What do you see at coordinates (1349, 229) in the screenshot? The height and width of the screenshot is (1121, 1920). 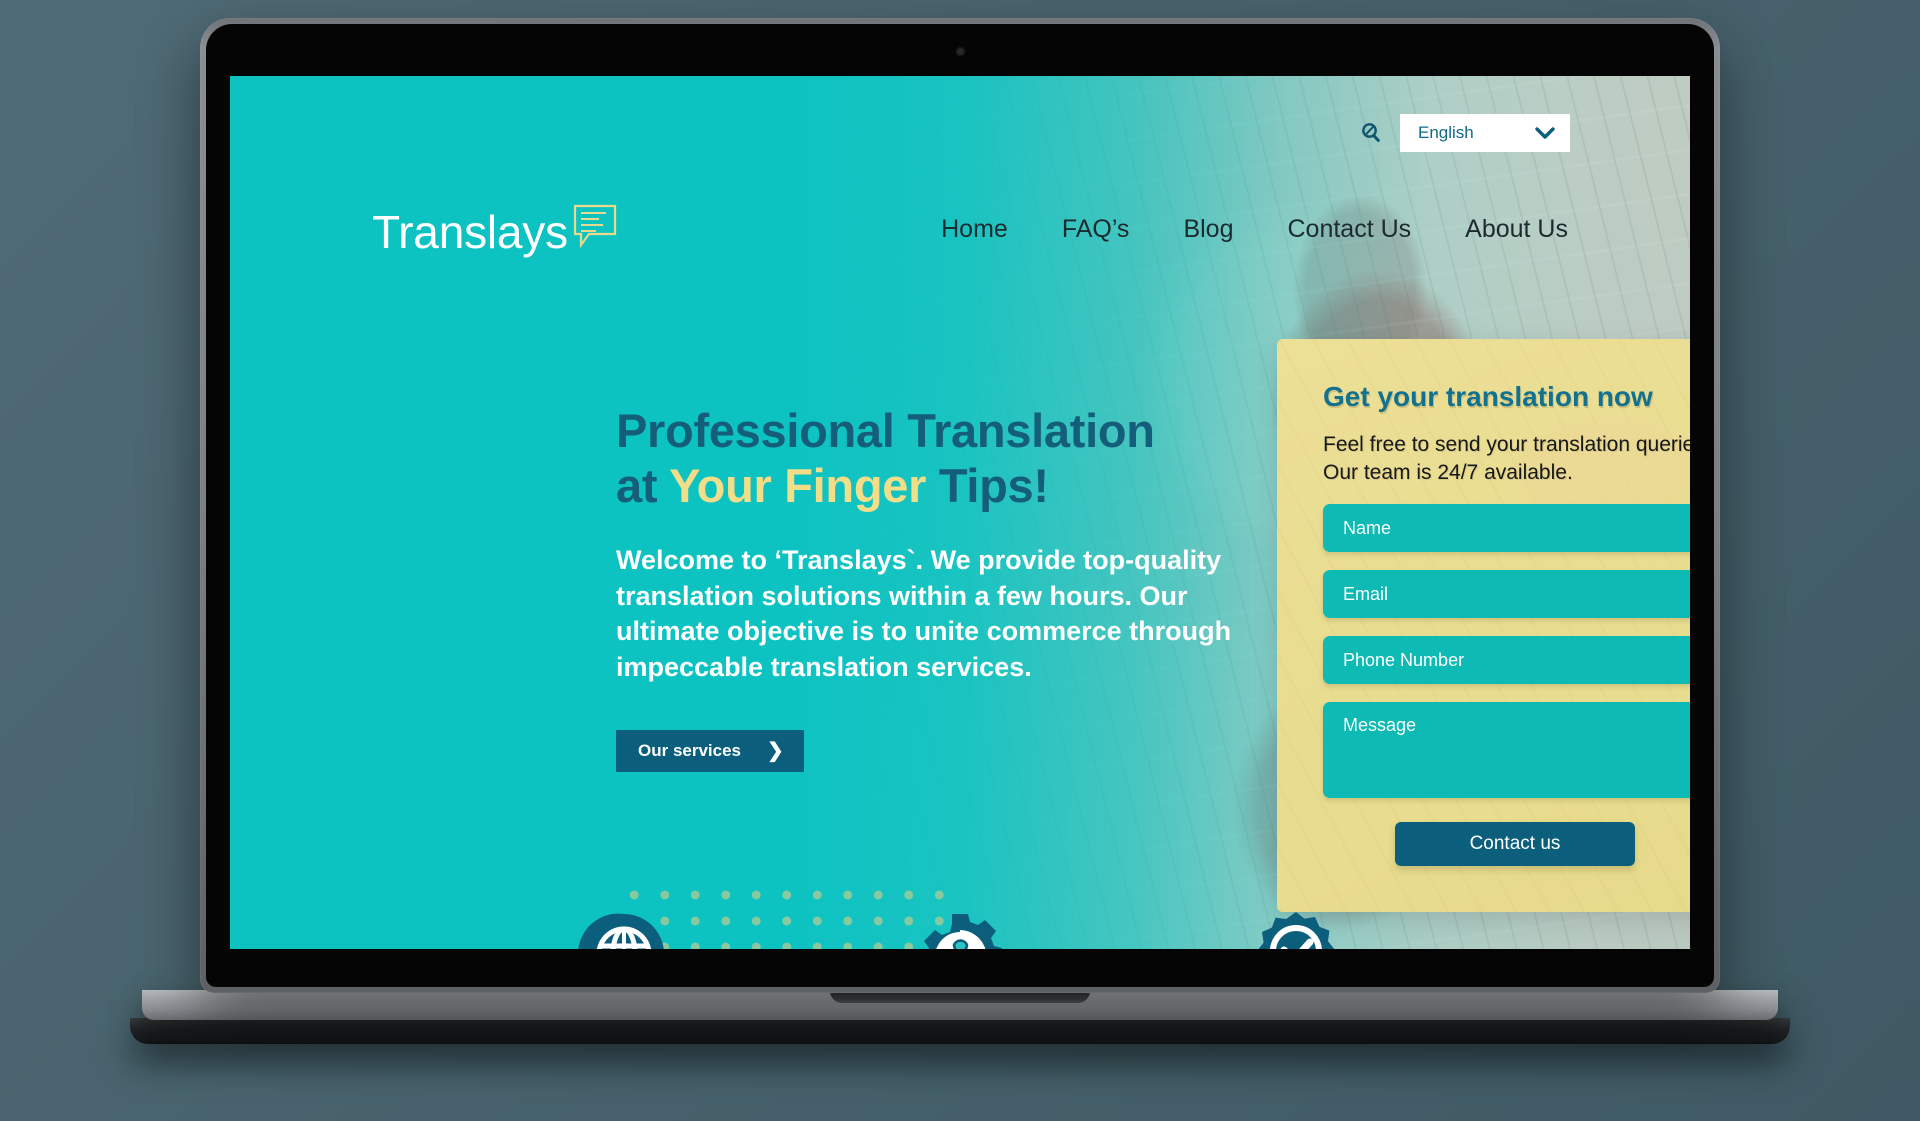 I see `nav-item-contact-us: Contact Us` at bounding box center [1349, 229].